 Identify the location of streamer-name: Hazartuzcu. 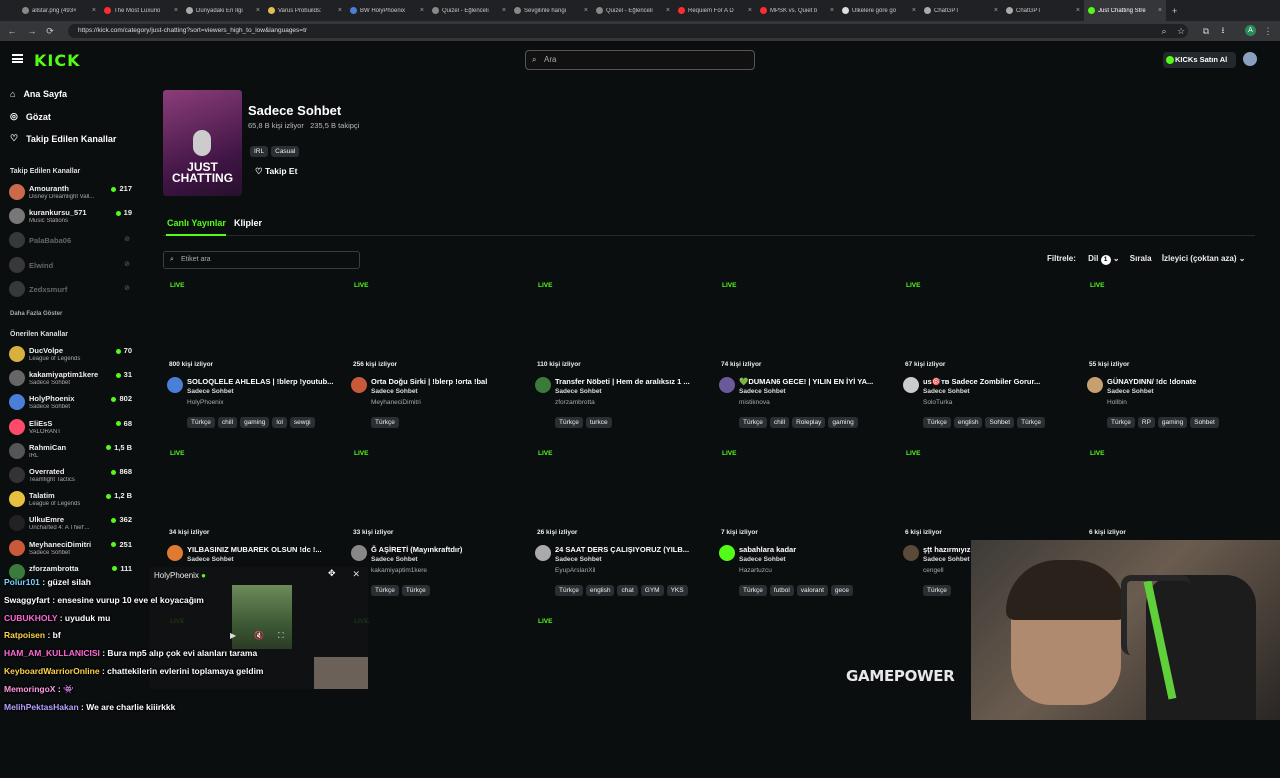
(755, 570).